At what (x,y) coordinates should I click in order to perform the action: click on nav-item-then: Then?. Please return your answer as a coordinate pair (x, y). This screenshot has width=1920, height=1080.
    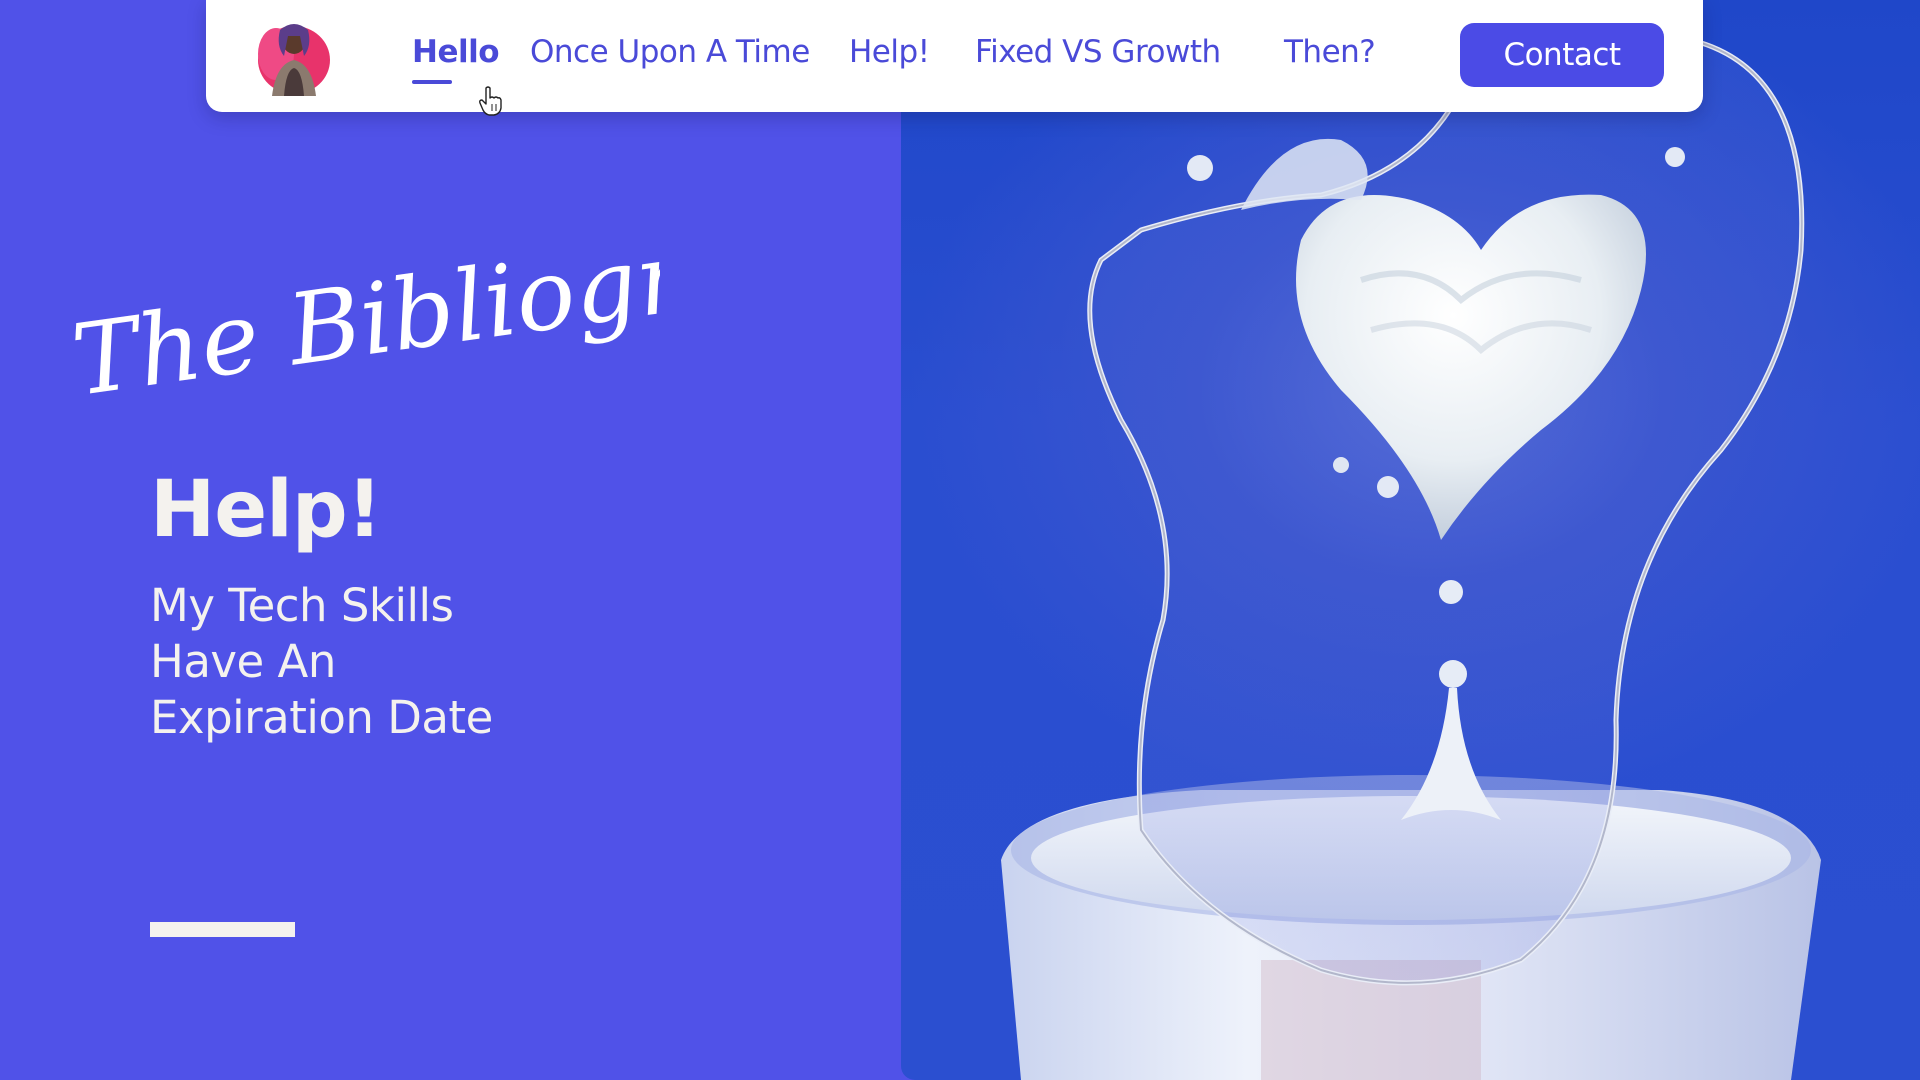
    Looking at the image, I should click on (1330, 52).